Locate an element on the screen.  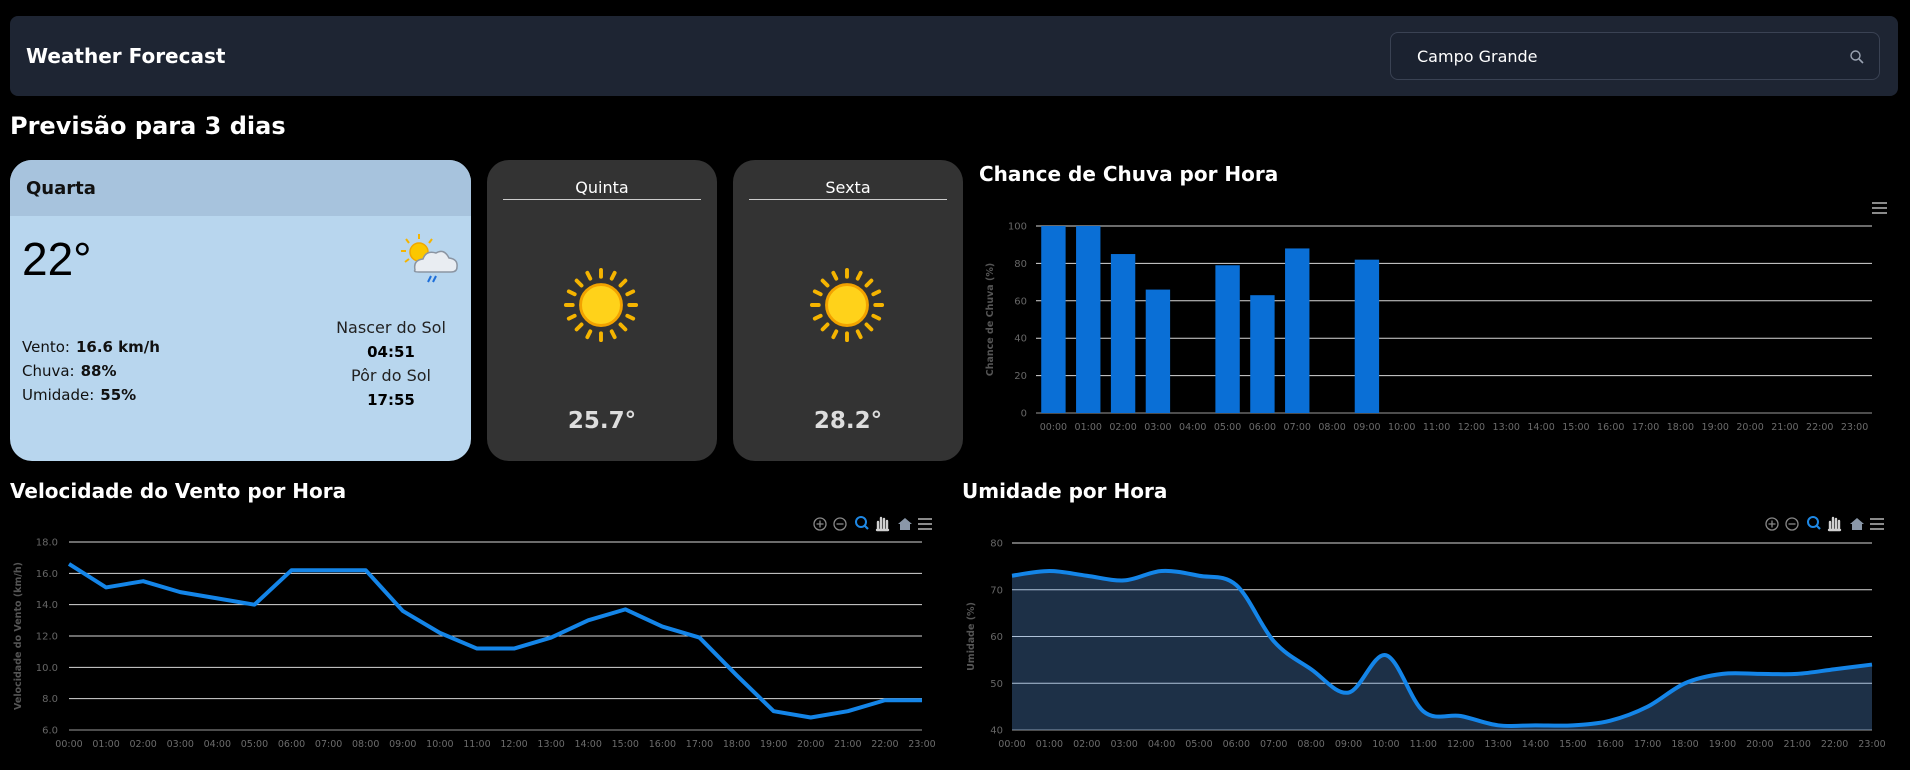
x-tick-label: 06:00 is located at coordinates (291, 744).